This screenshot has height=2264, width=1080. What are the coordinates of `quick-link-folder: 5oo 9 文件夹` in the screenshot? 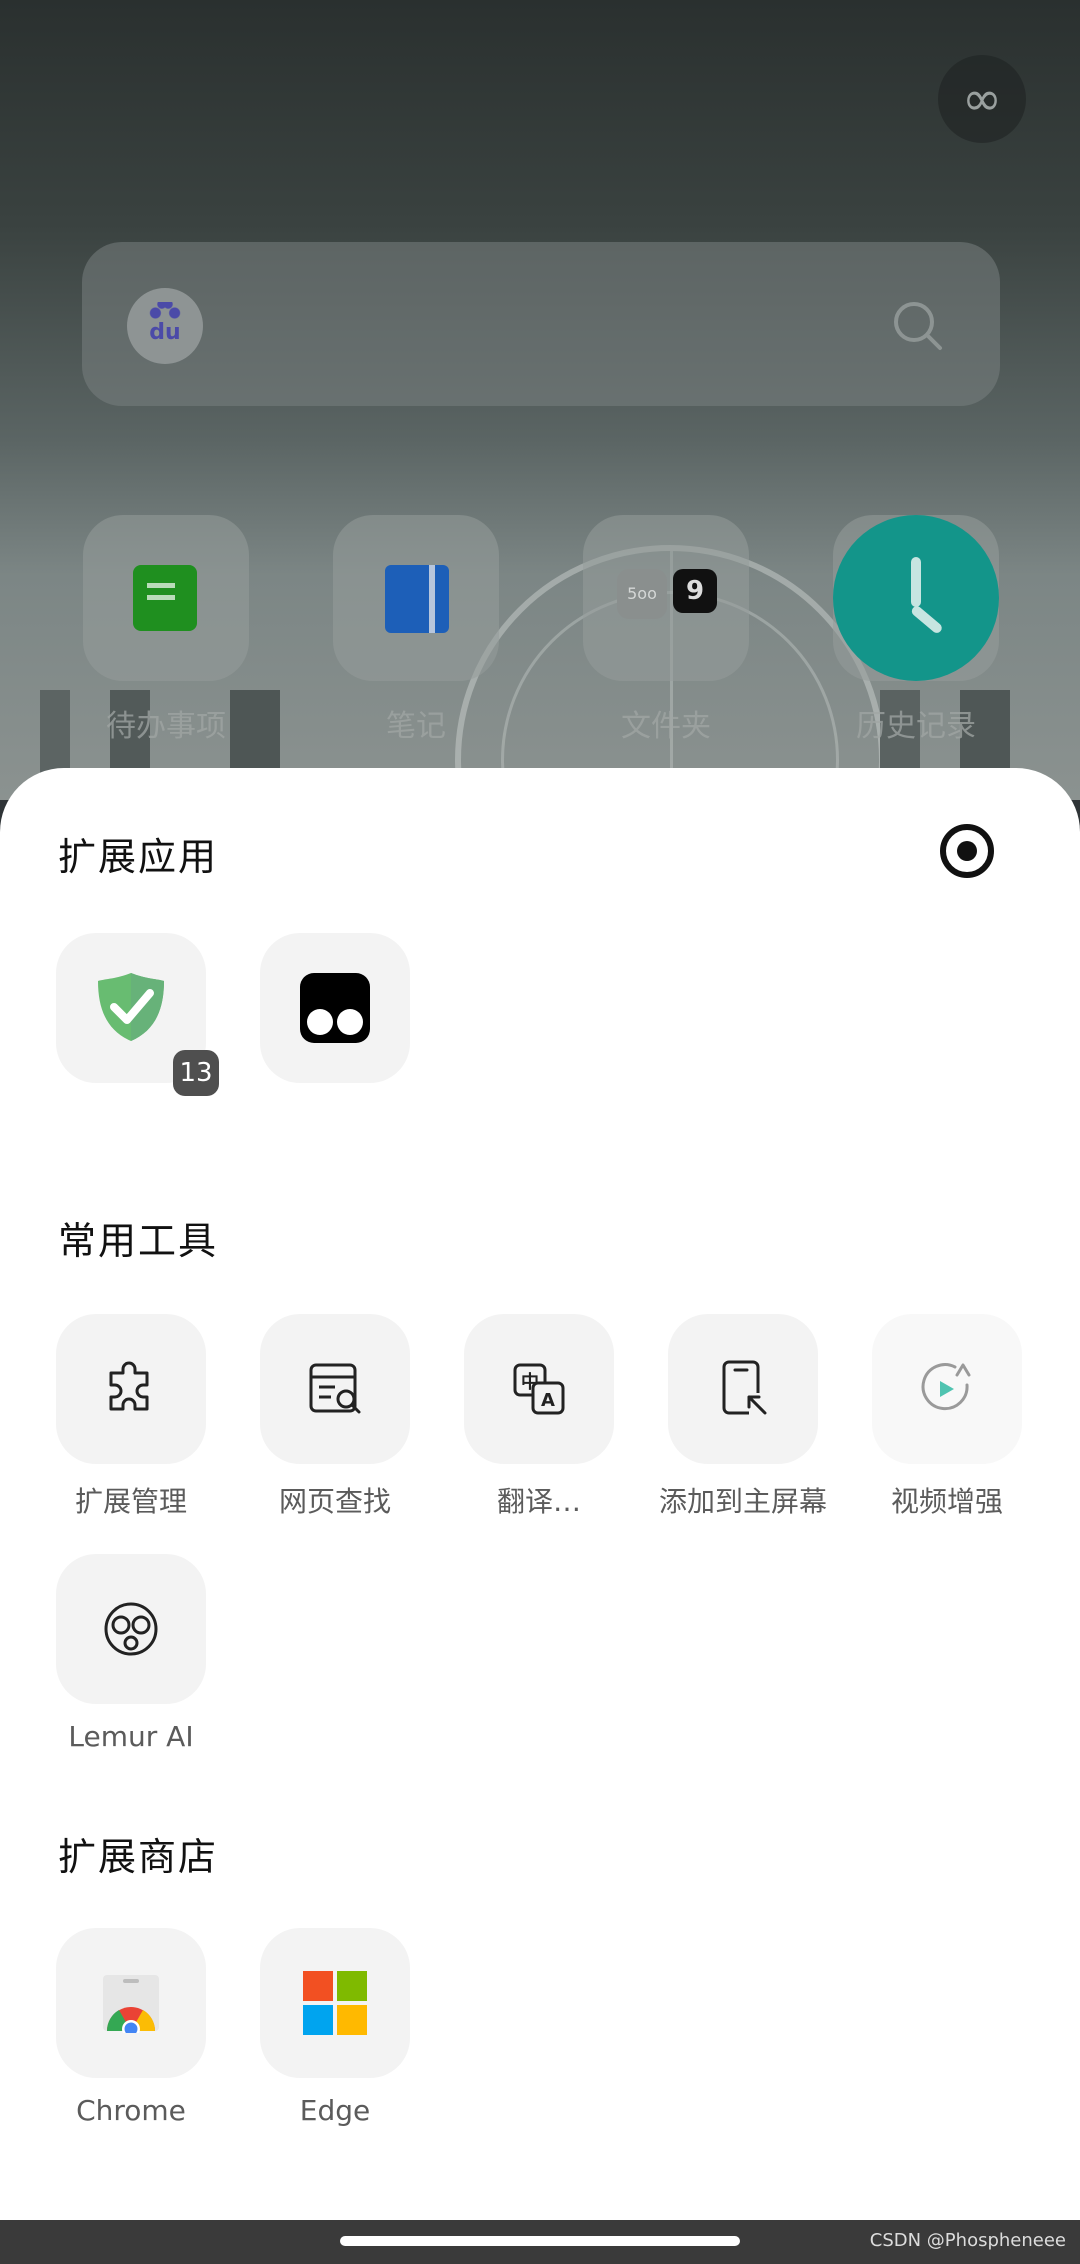 It's located at (666, 630).